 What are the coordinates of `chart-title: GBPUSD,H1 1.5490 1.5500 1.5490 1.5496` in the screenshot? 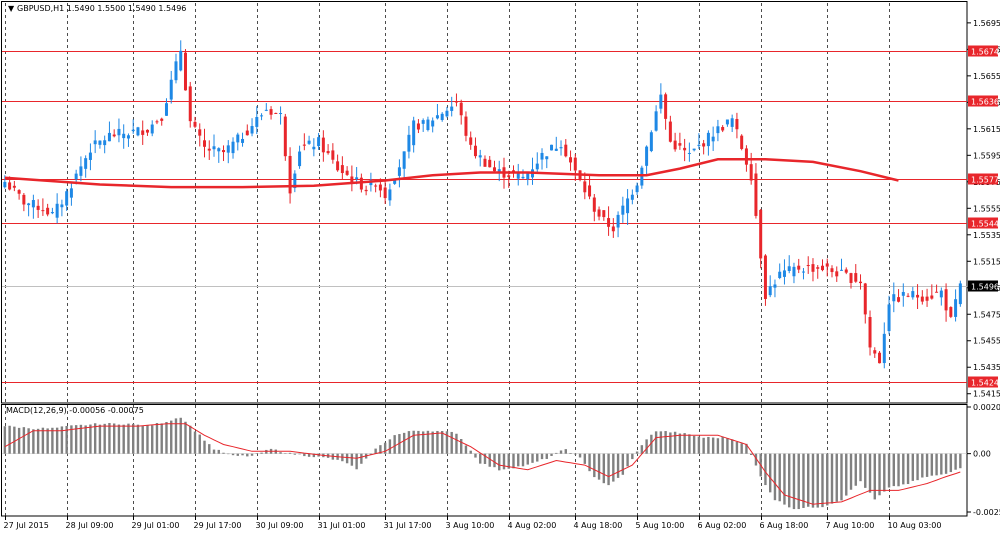 It's located at (101, 8).